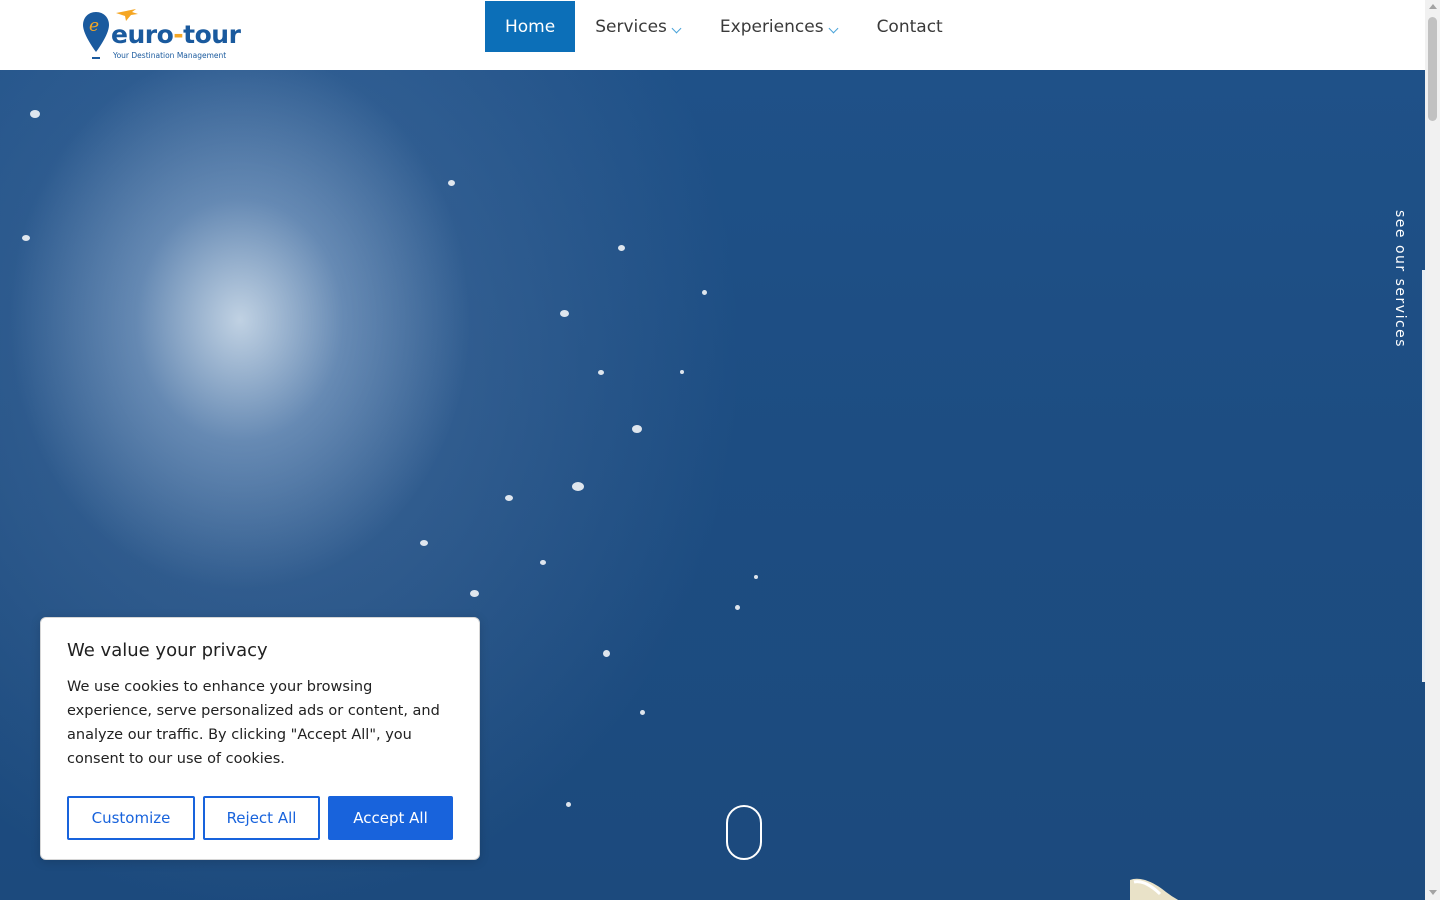  Describe the element at coordinates (530, 26) in the screenshot. I see `nav-home: Home` at that location.